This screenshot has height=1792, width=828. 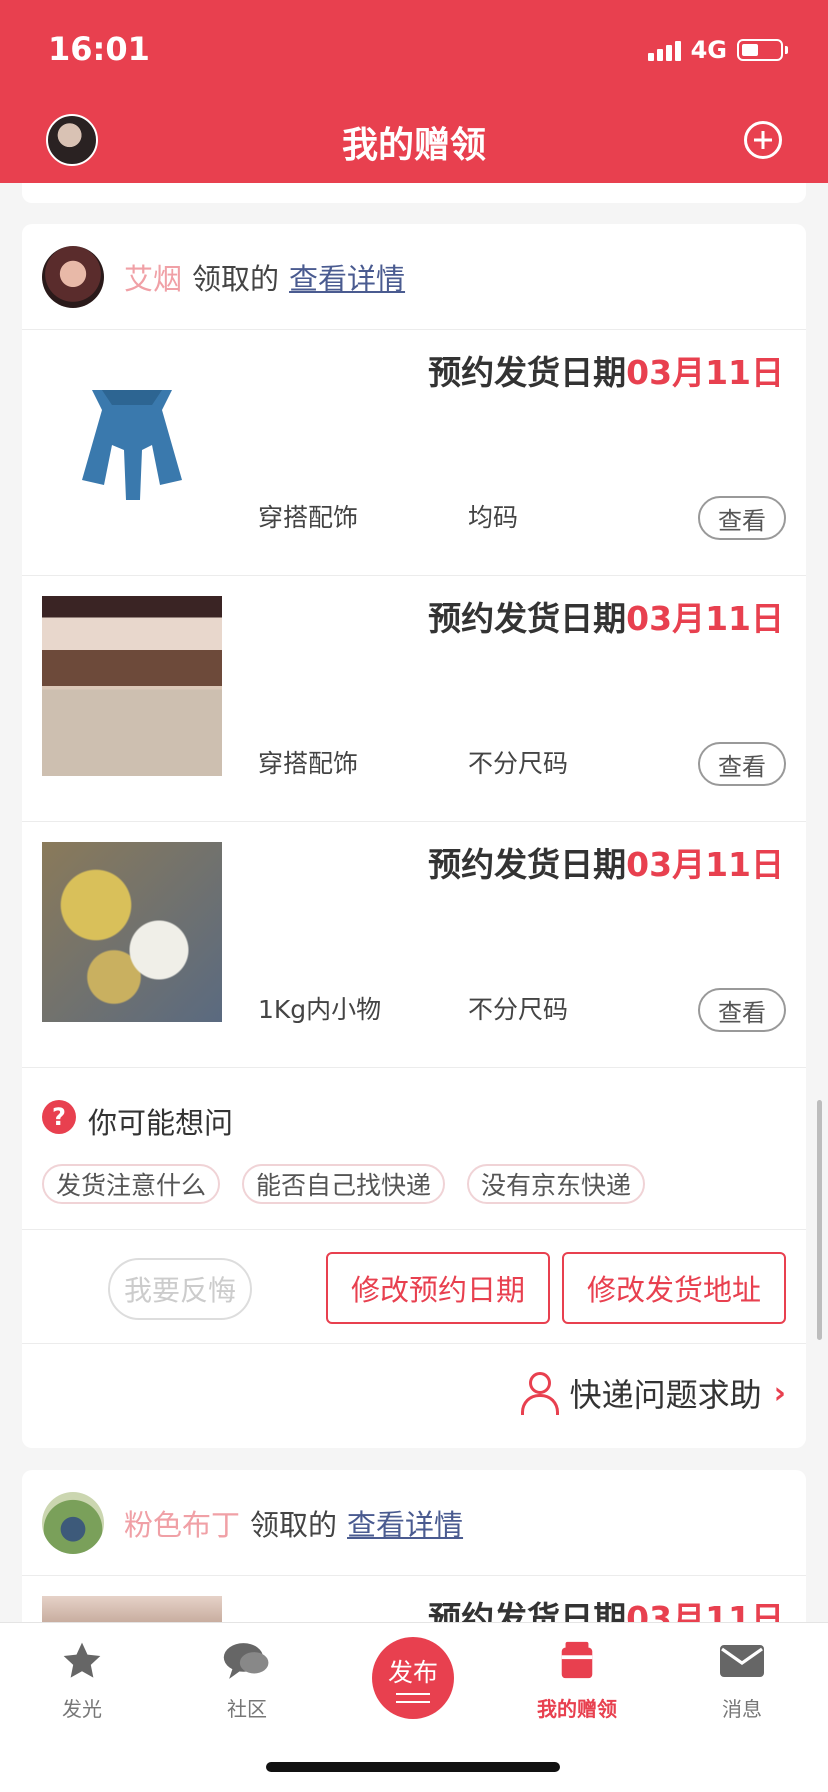 What do you see at coordinates (132, 440) in the screenshot?
I see `item-image-sweater` at bounding box center [132, 440].